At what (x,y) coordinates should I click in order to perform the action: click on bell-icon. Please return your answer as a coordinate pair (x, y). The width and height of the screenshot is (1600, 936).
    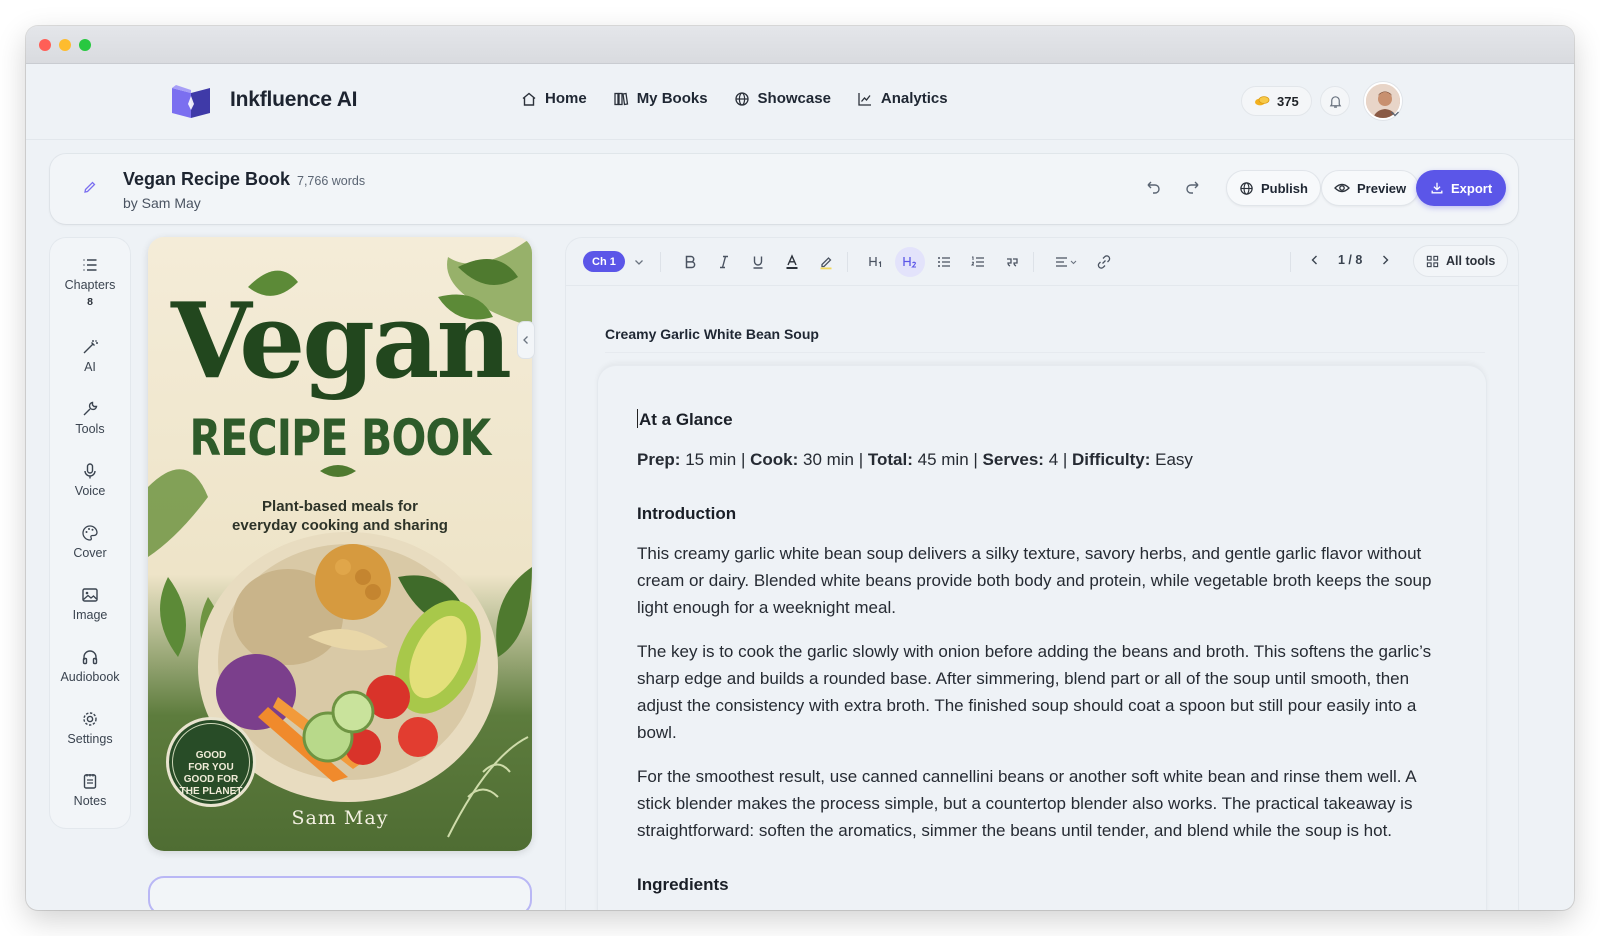
    Looking at the image, I should click on (1335, 101).